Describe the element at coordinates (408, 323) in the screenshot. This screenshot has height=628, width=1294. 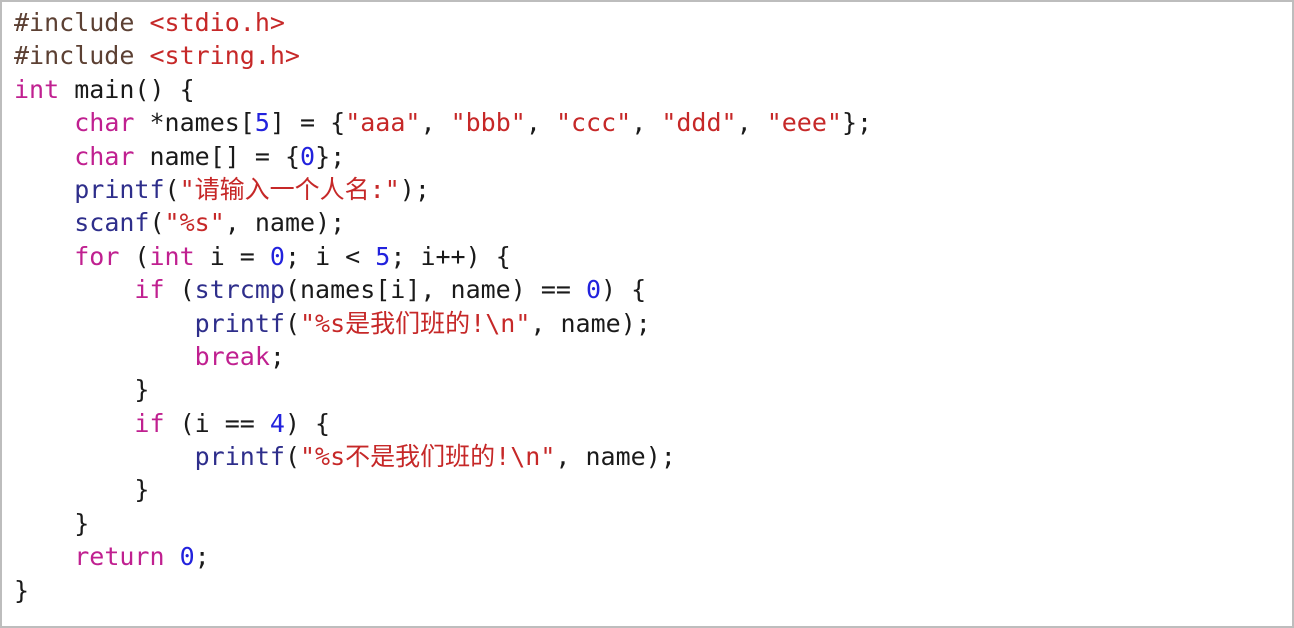
I see `code-token-cjk: 是我们班的` at that location.